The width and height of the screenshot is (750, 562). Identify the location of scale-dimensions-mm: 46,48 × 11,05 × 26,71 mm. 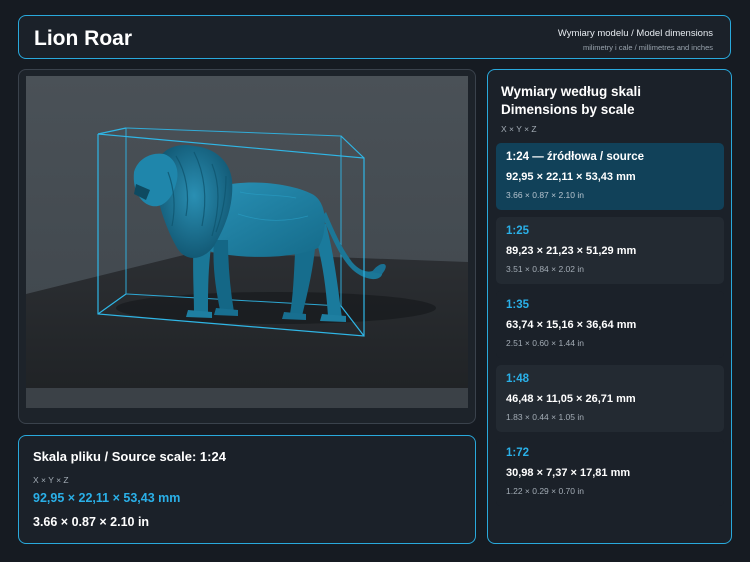
(571, 399).